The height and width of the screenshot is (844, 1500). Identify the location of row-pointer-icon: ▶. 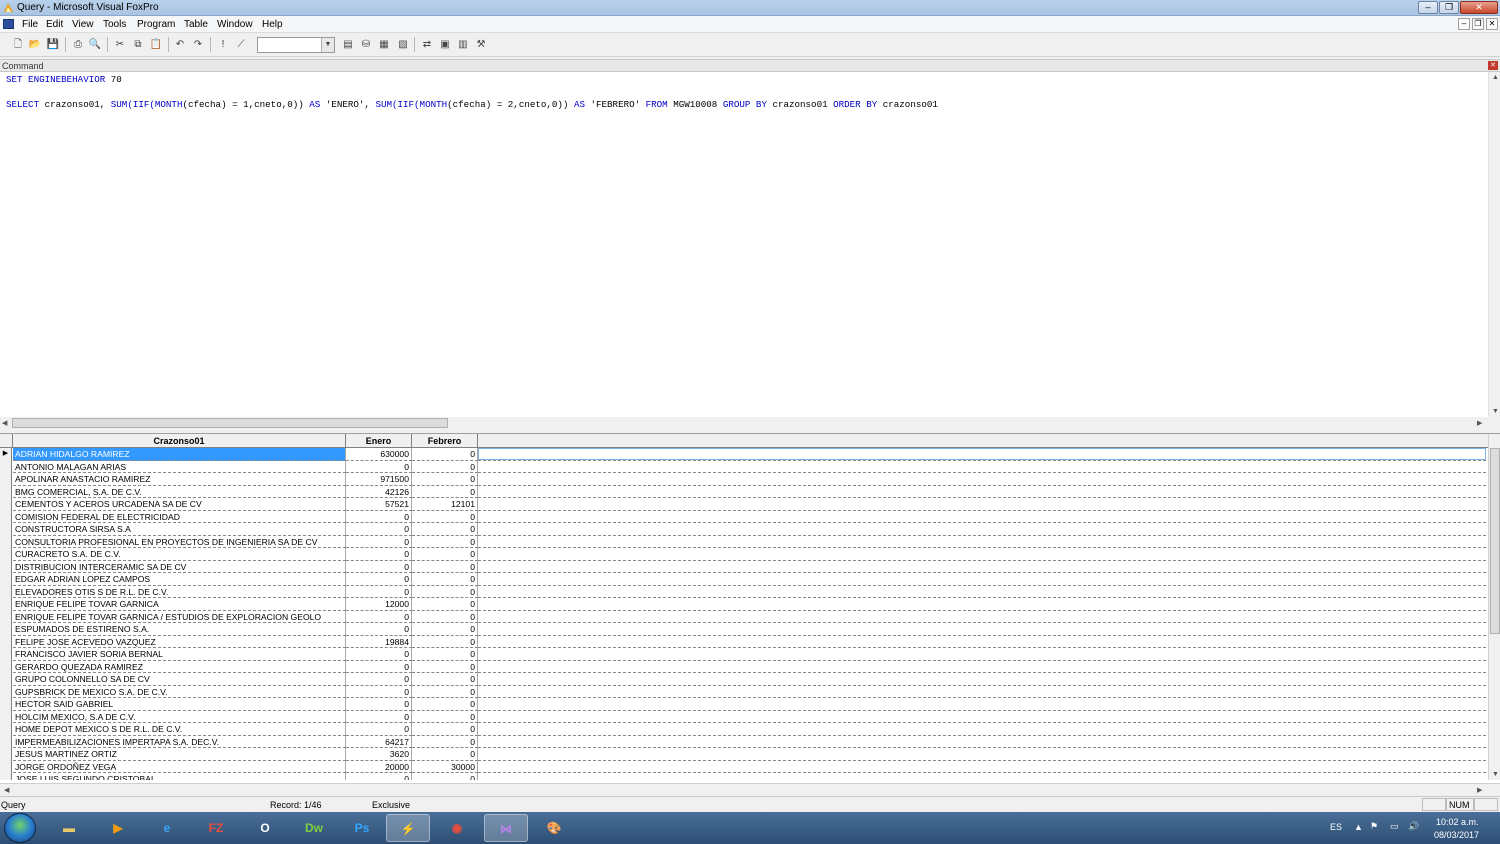
(6, 454).